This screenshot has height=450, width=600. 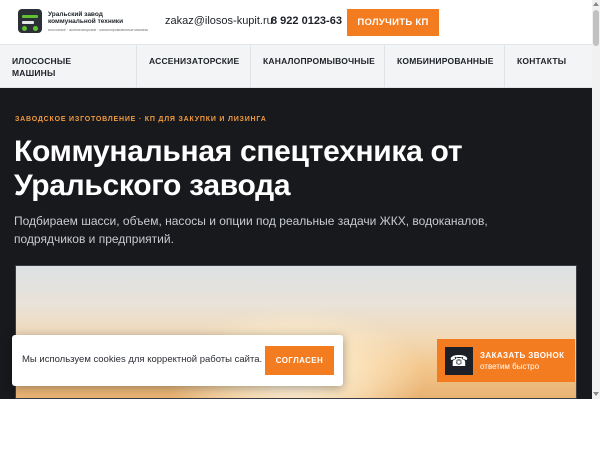 What do you see at coordinates (596, 28) in the screenshot?
I see `scroll-thumb` at bounding box center [596, 28].